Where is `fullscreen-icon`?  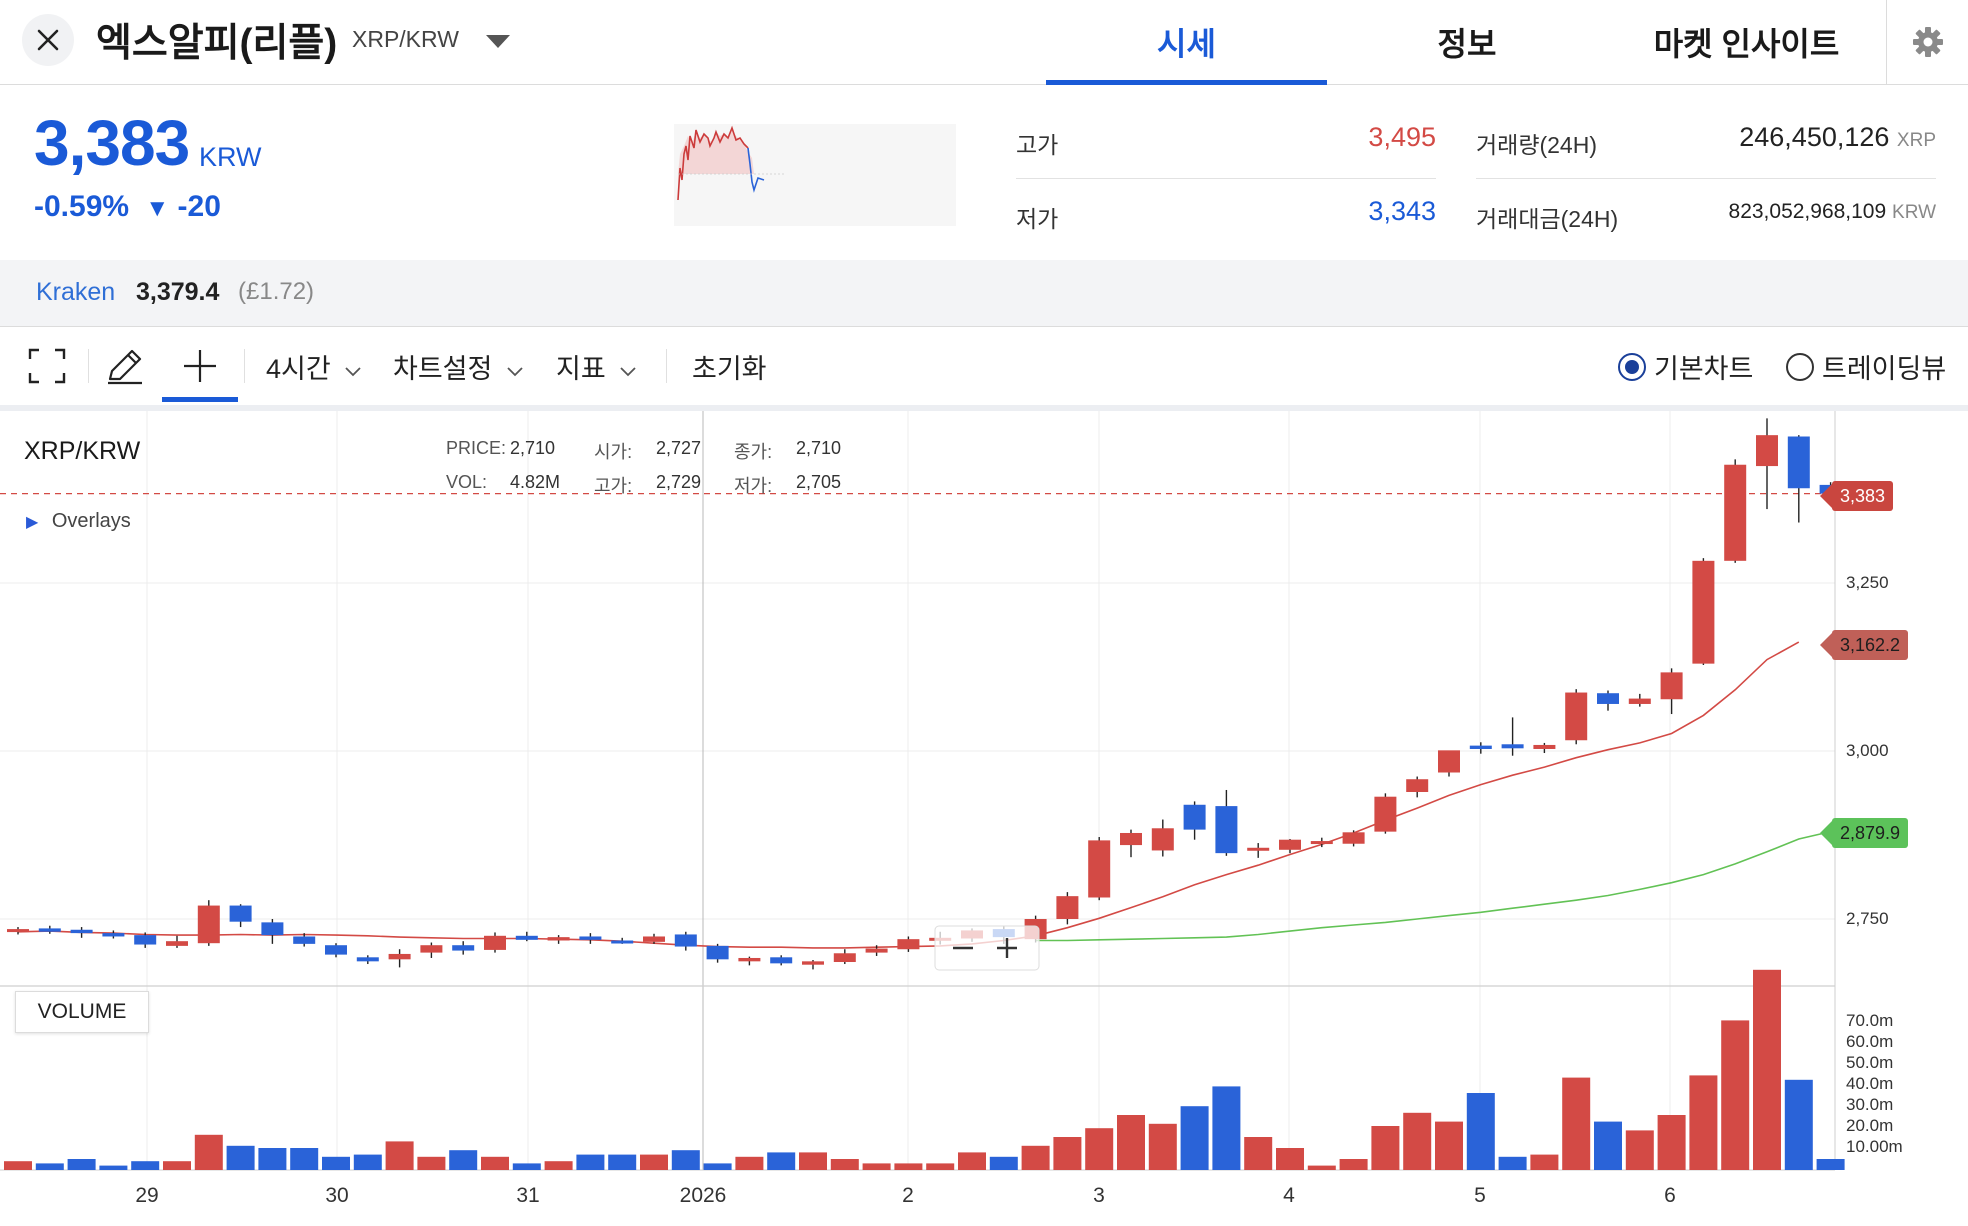 fullscreen-icon is located at coordinates (47, 366).